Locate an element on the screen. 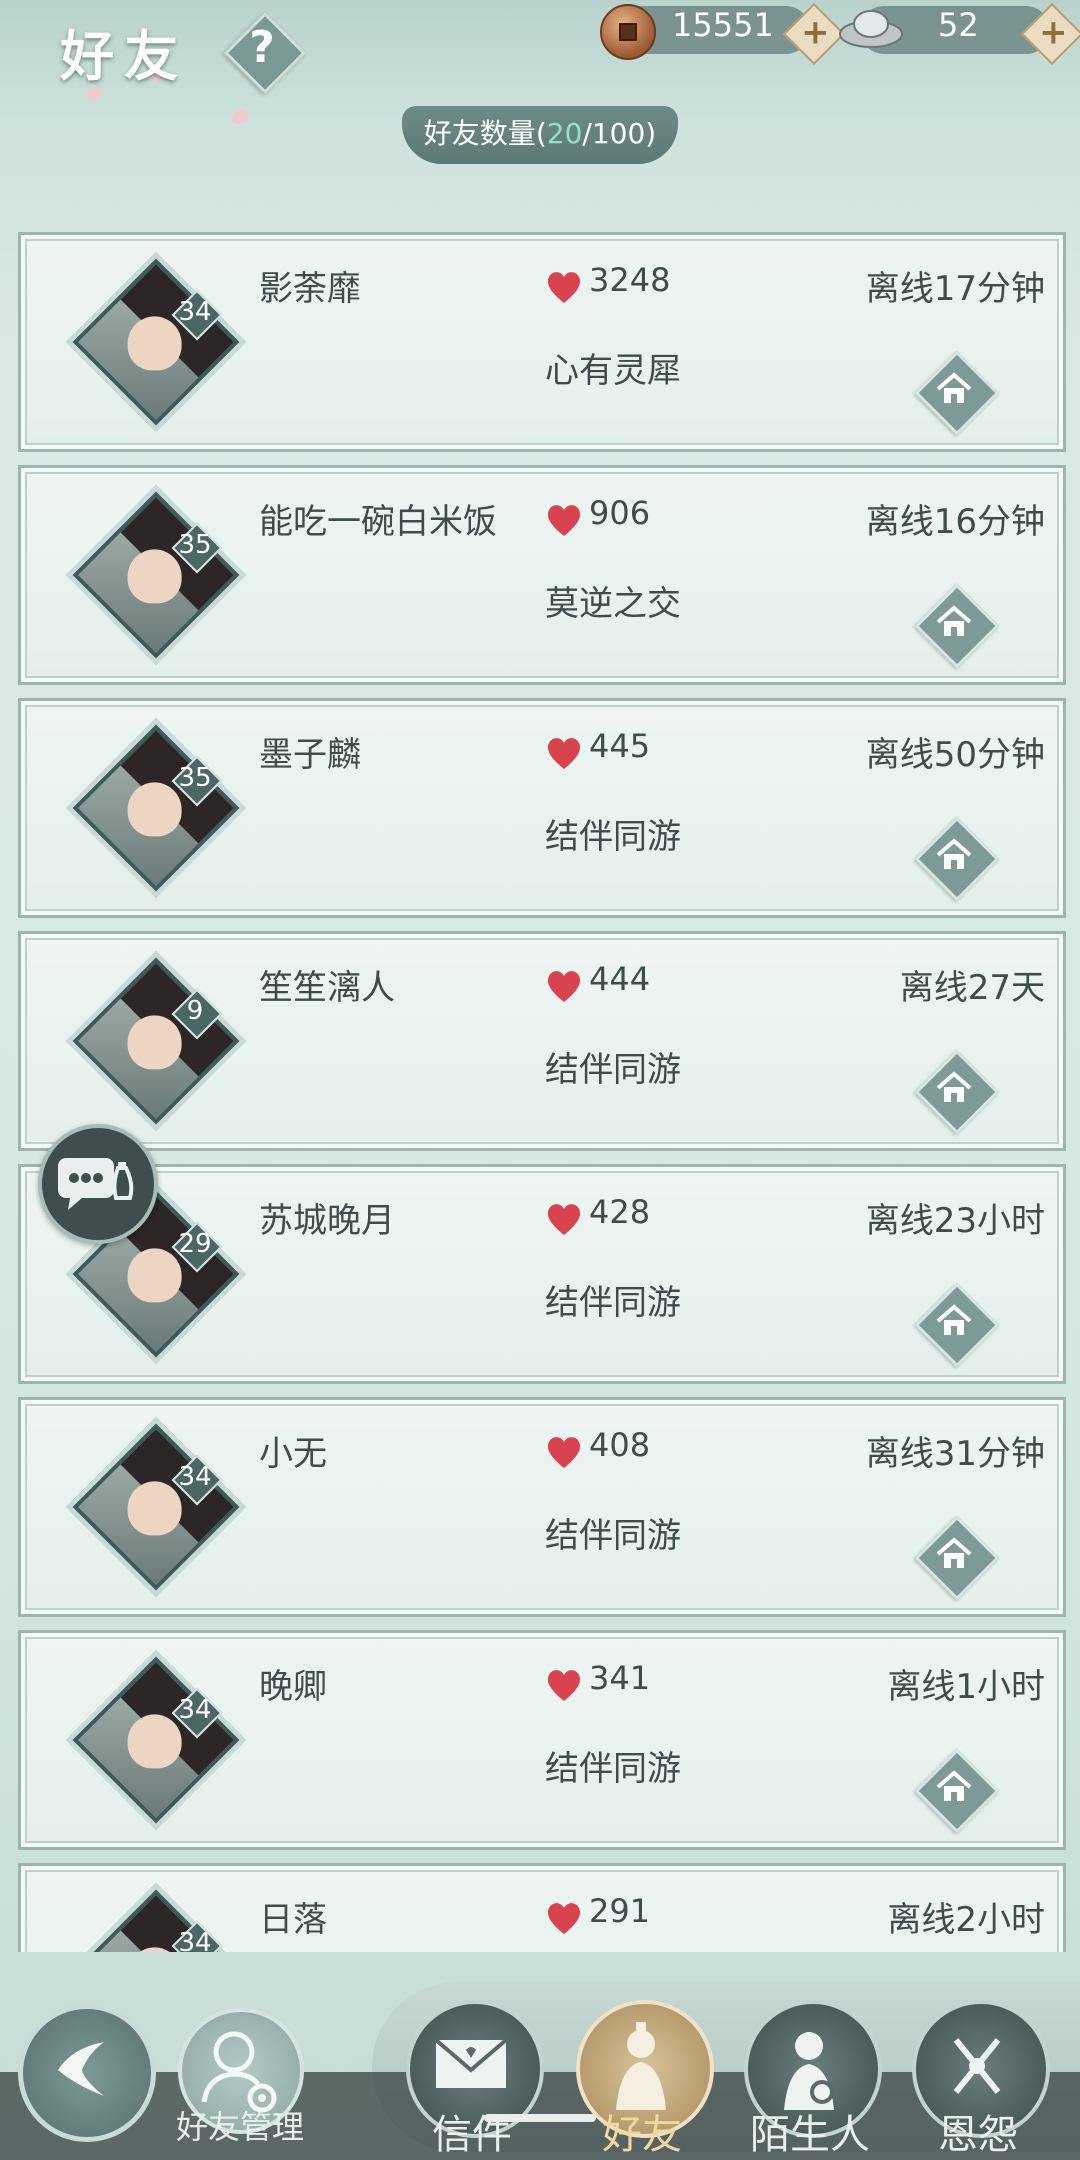 This screenshot has width=1080, height=2160. intimacy-score: 341 is located at coordinates (620, 1678).